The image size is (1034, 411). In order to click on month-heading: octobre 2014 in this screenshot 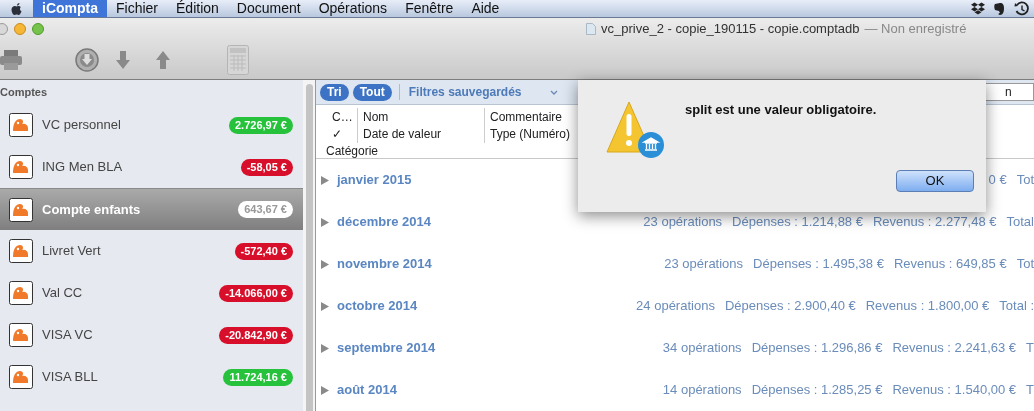, I will do `click(377, 306)`.